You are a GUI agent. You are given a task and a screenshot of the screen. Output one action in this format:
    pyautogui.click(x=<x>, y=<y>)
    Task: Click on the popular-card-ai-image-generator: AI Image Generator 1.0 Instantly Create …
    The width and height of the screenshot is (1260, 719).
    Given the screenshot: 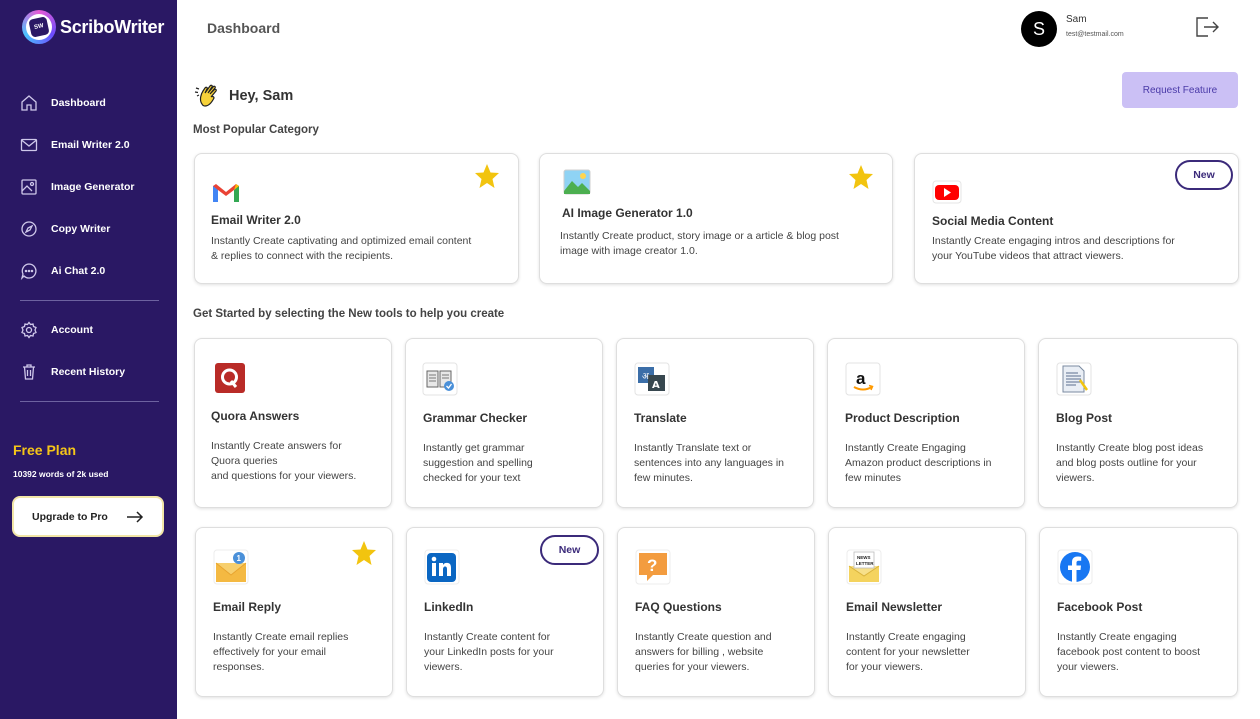 What is the action you would take?
    pyautogui.click(x=716, y=218)
    